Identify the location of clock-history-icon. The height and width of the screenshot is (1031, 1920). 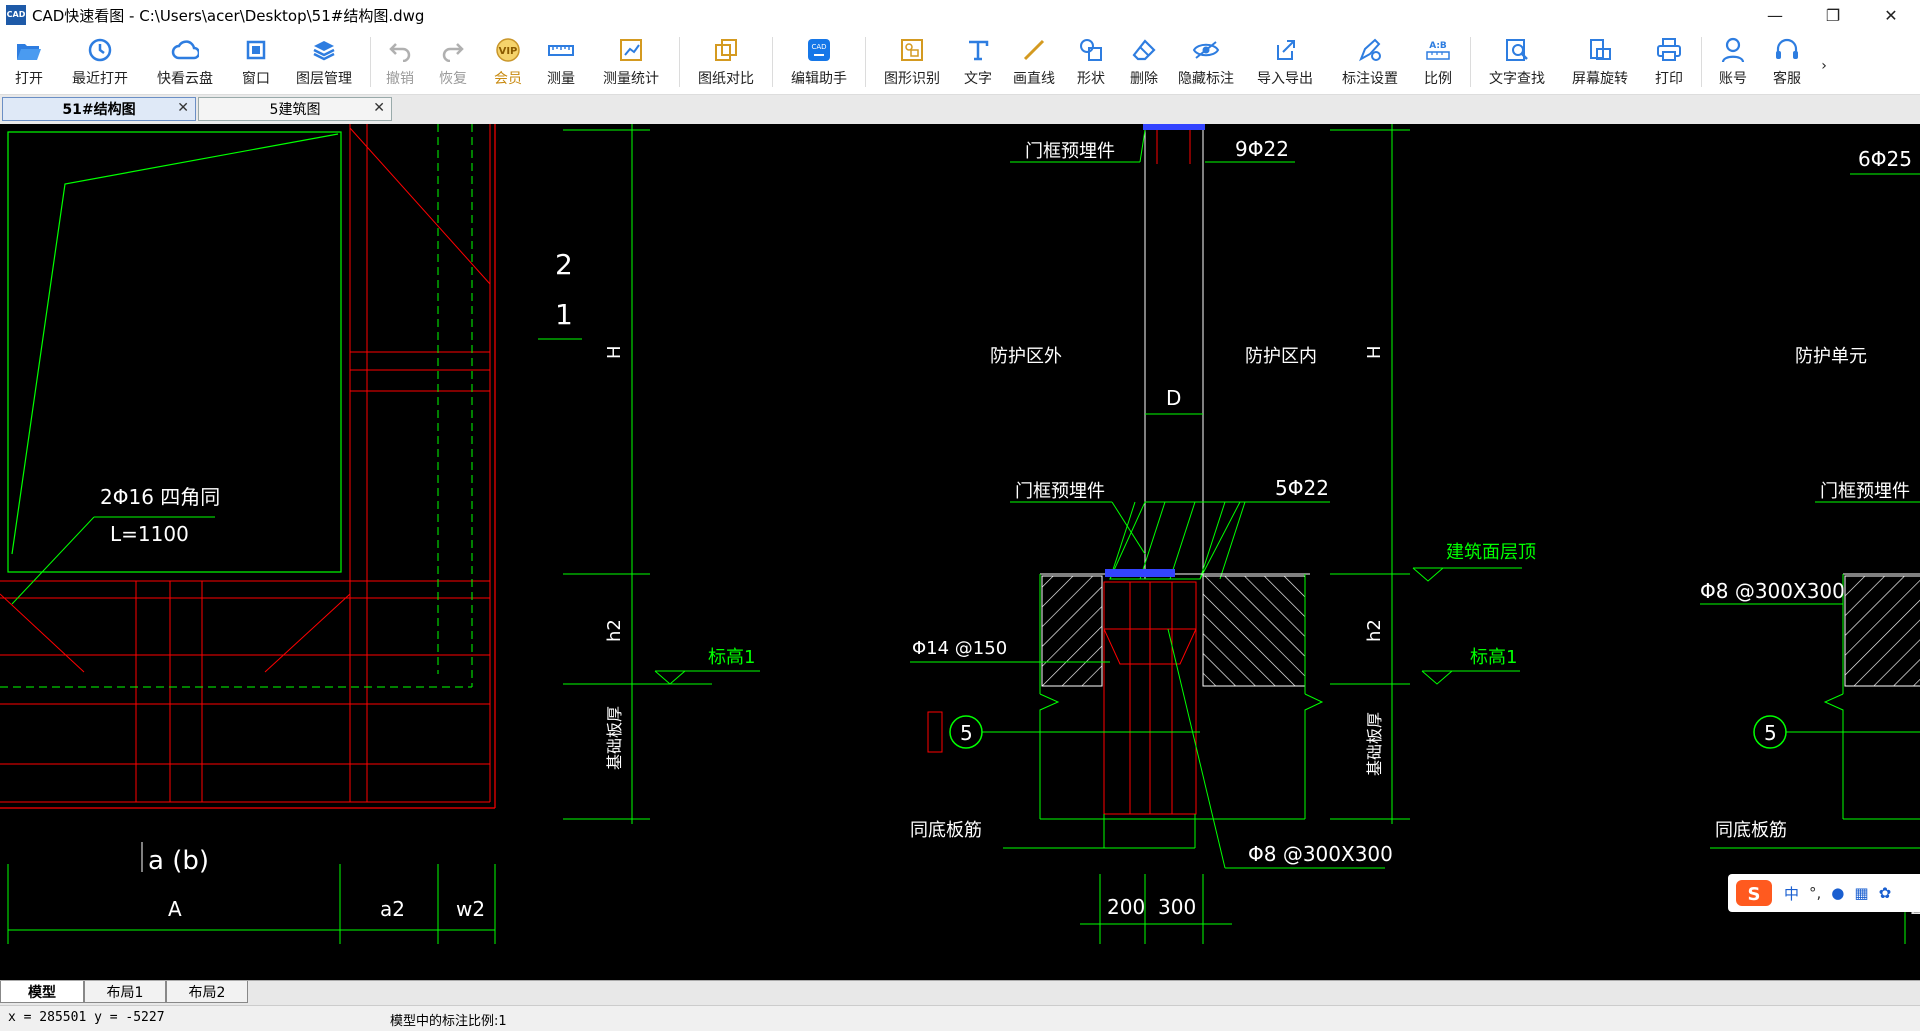
(100, 50).